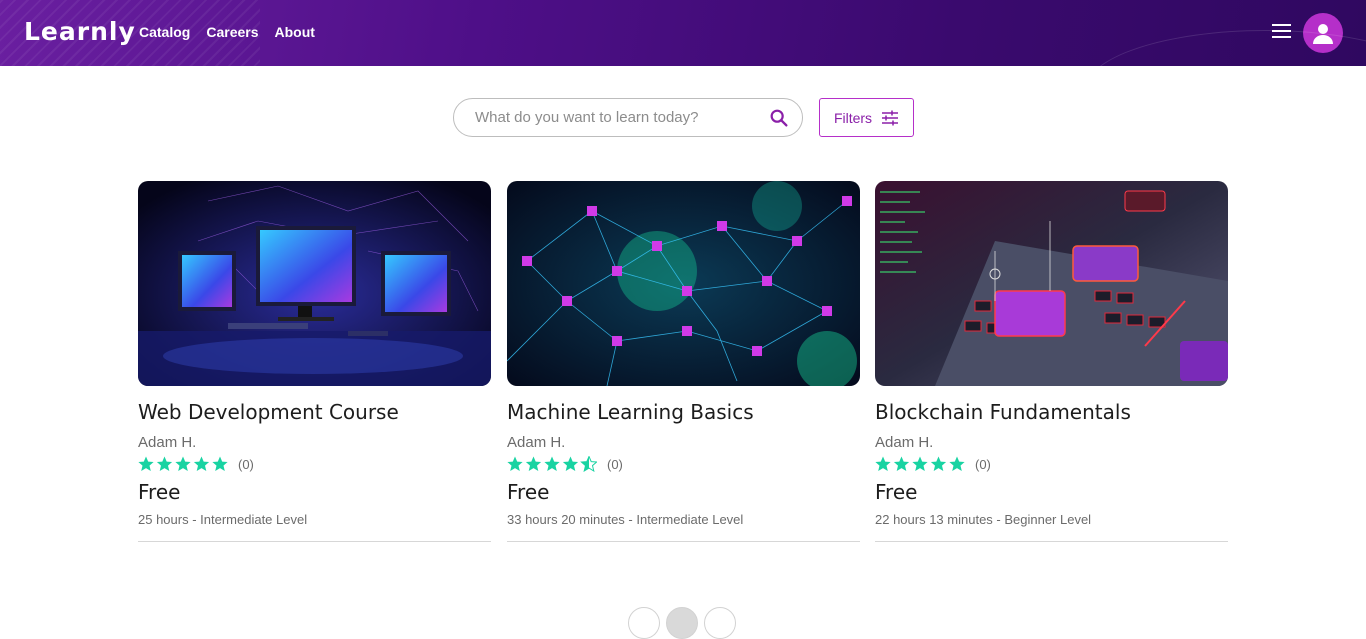 Image resolution: width=1366 pixels, height=639 pixels. What do you see at coordinates (853, 117) in the screenshot?
I see `filters-label: Filters` at bounding box center [853, 117].